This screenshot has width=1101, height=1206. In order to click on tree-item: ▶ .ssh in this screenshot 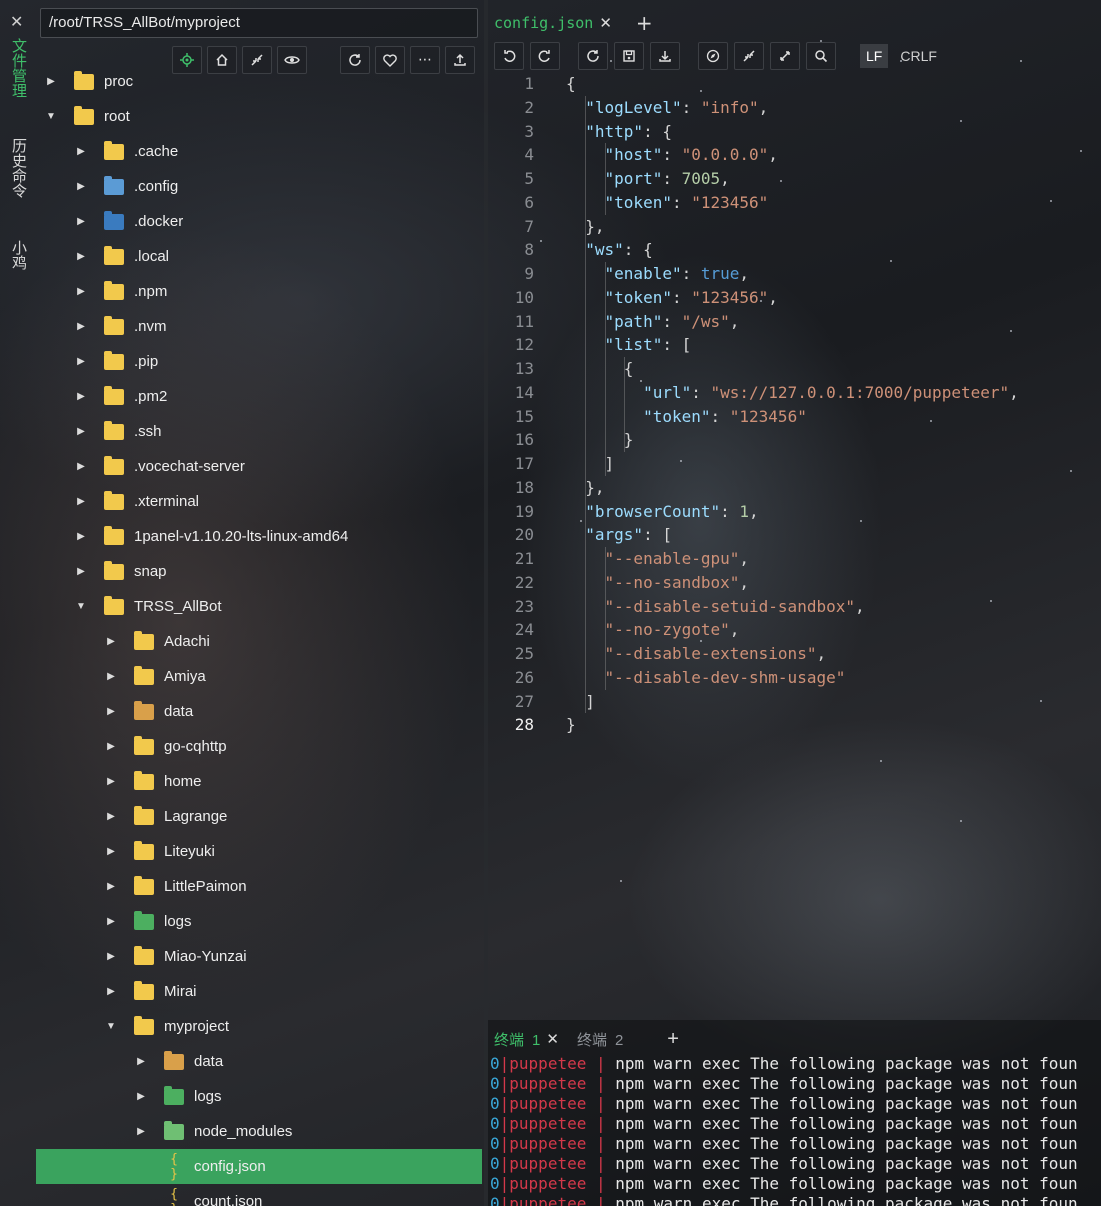, I will do `click(259, 431)`.